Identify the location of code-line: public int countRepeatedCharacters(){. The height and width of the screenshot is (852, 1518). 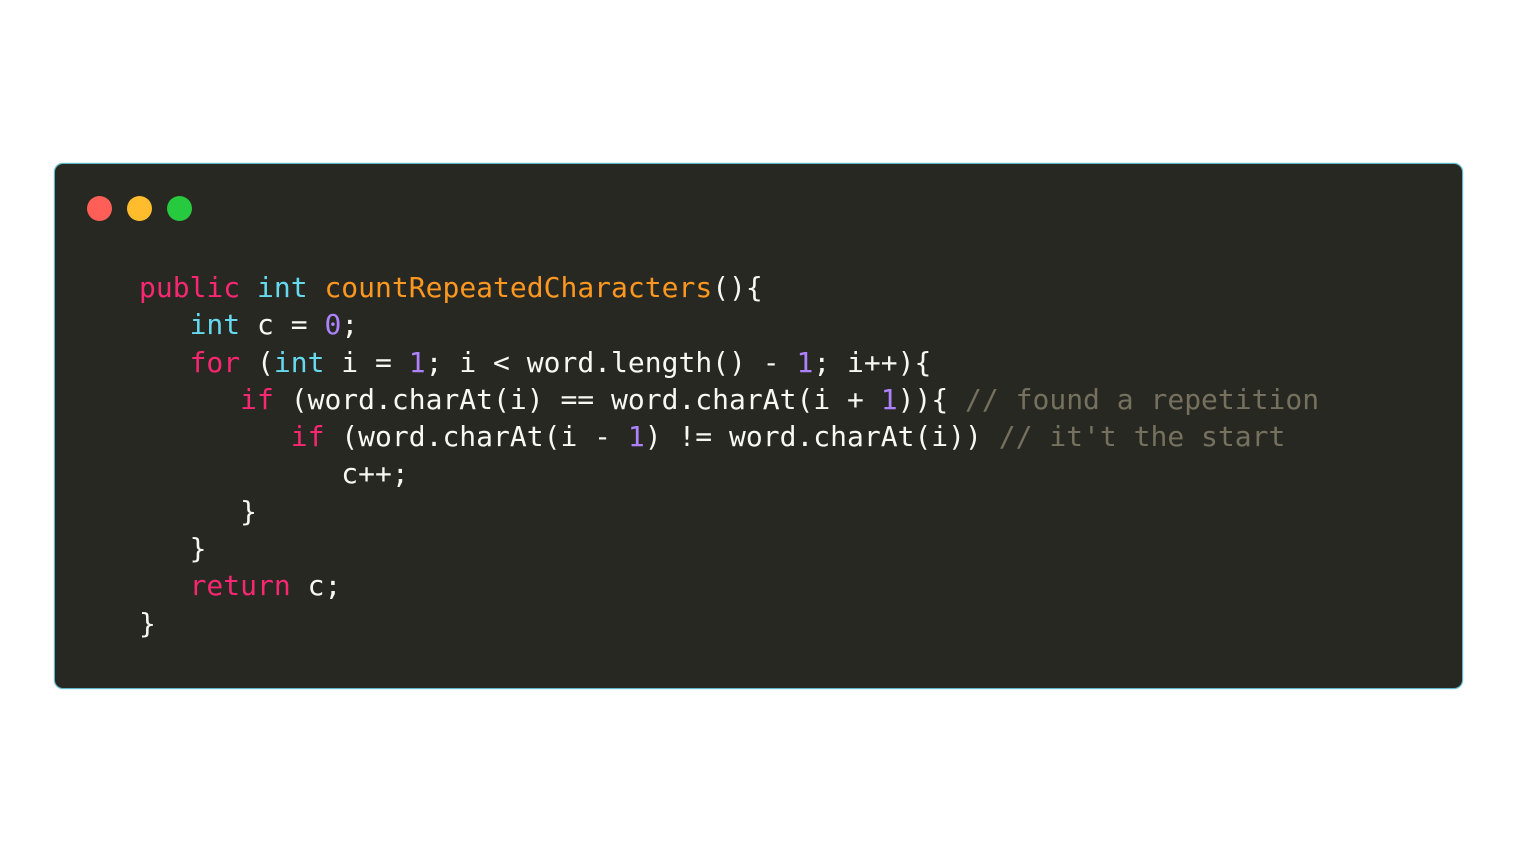
(729, 287).